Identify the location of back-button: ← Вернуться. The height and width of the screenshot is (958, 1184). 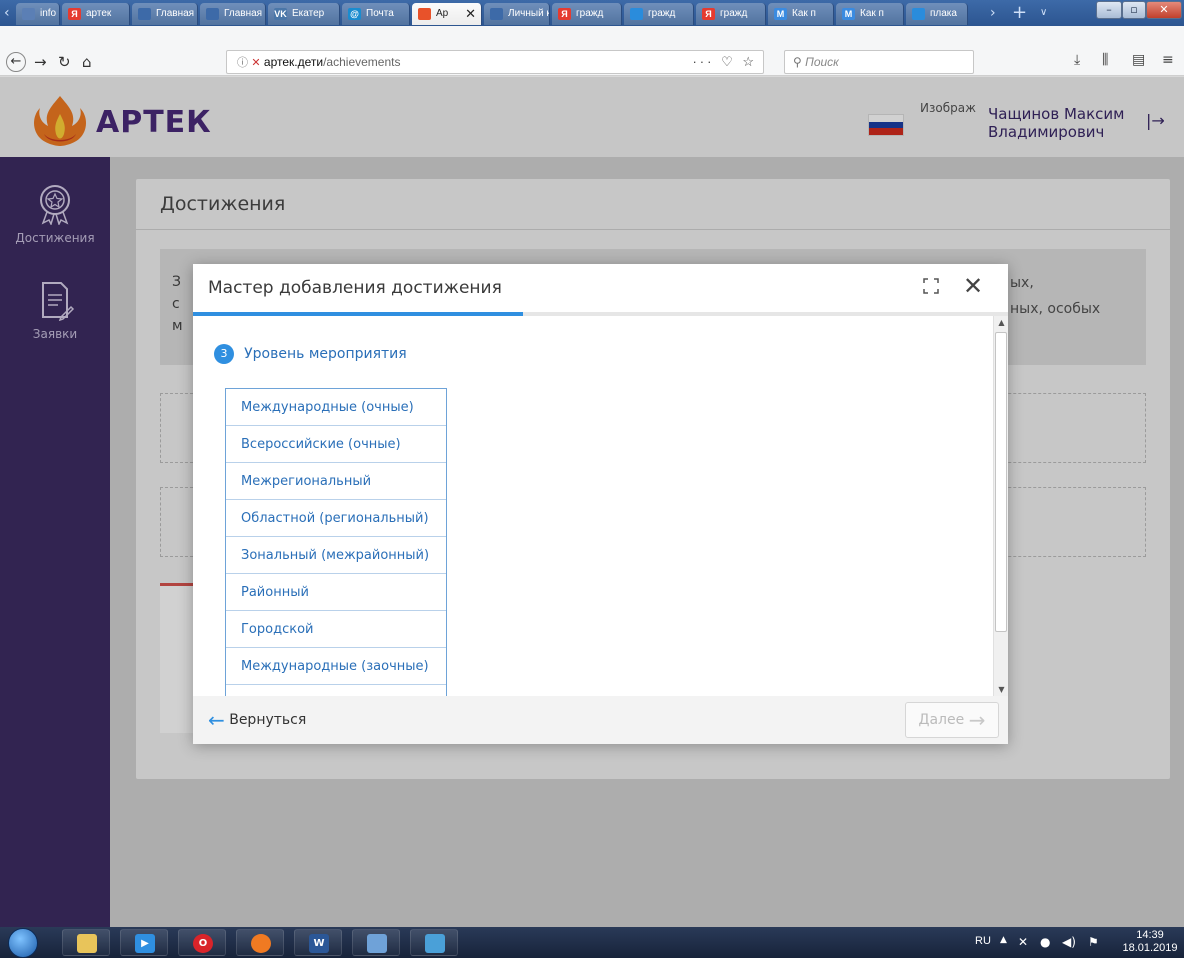
(257, 720).